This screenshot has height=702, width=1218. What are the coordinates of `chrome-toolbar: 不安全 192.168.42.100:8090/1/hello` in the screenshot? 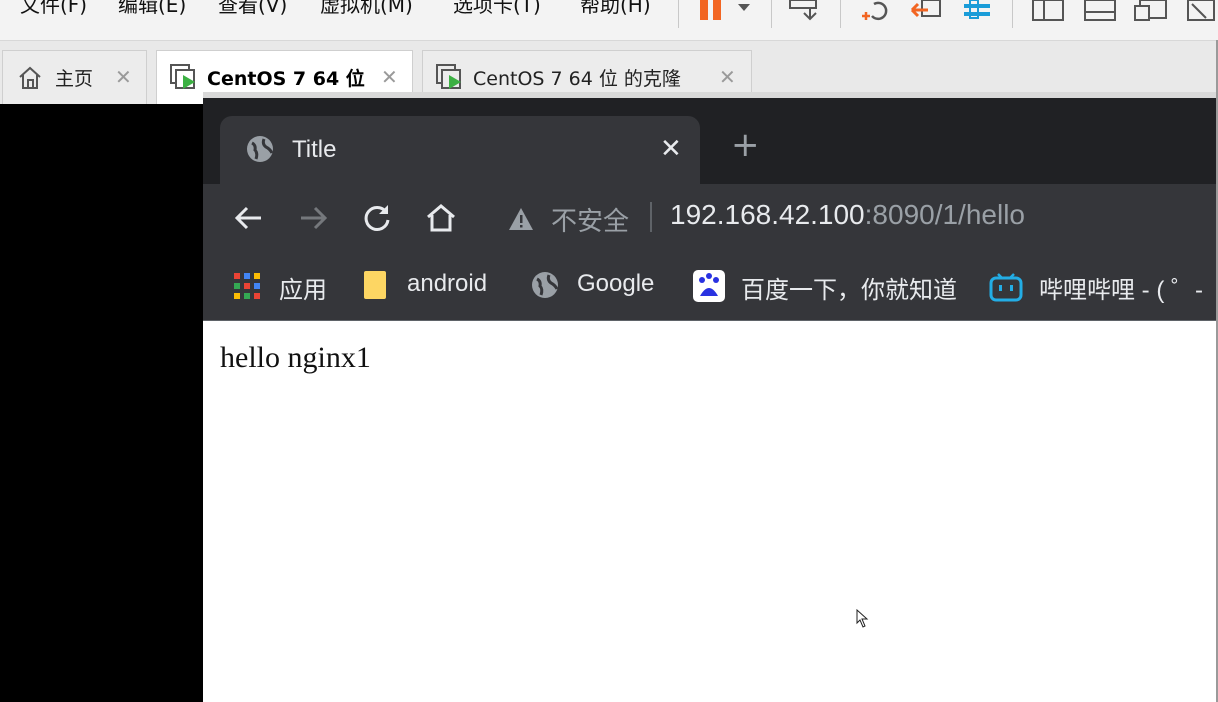 It's located at (710, 219).